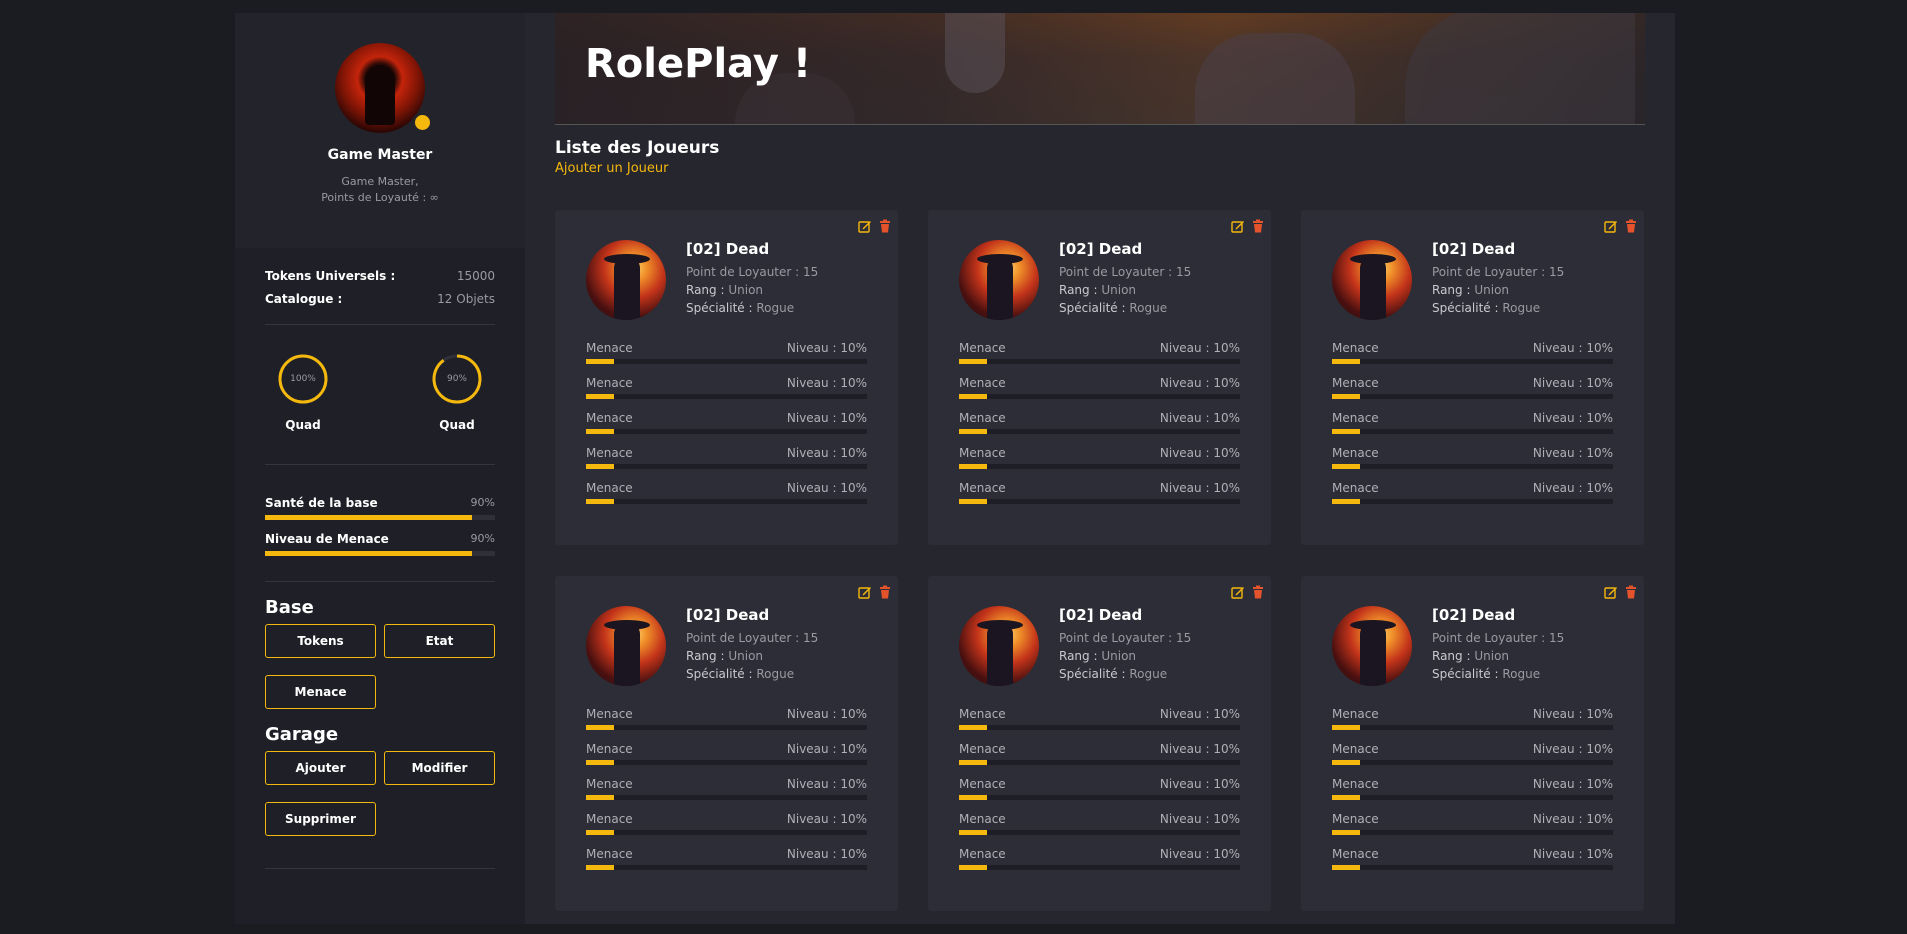  What do you see at coordinates (304, 299) in the screenshot?
I see `info-label: Catalogue :` at bounding box center [304, 299].